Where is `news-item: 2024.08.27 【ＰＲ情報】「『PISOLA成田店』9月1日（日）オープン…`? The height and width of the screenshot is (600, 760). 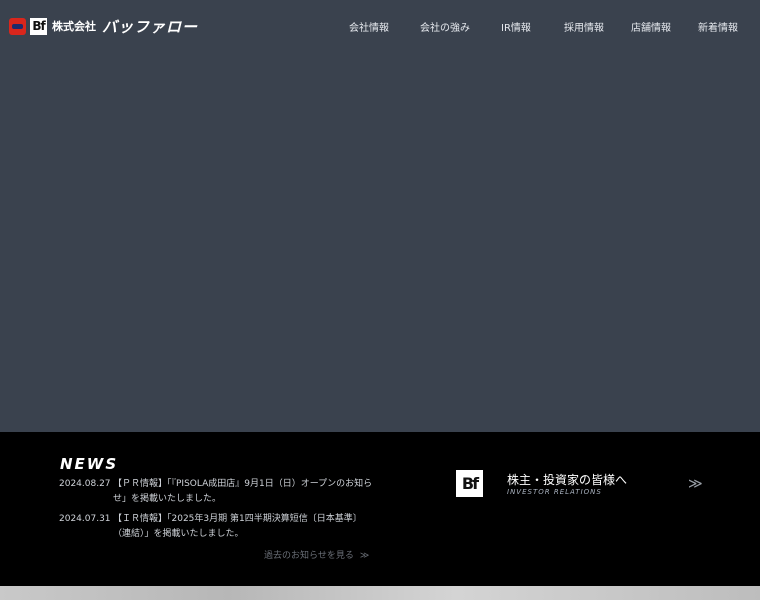
news-item: 2024.08.27 【ＰＲ情報】「『PISOLA成田店』9月1日（日）オープン… is located at coordinates (215, 493).